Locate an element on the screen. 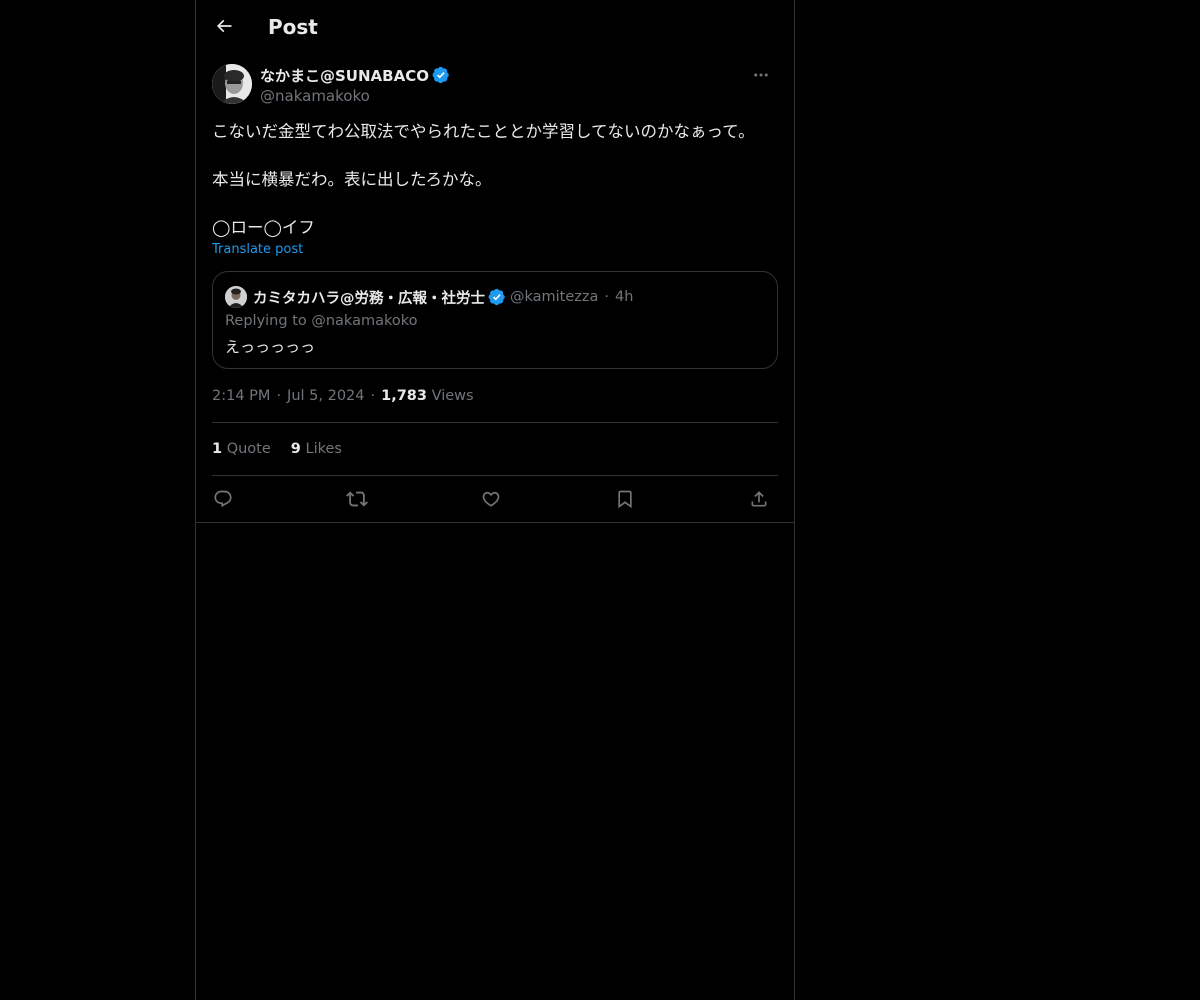 Image resolution: width=1200 pixels, height=1000 pixels. share-button is located at coordinates (759, 499).